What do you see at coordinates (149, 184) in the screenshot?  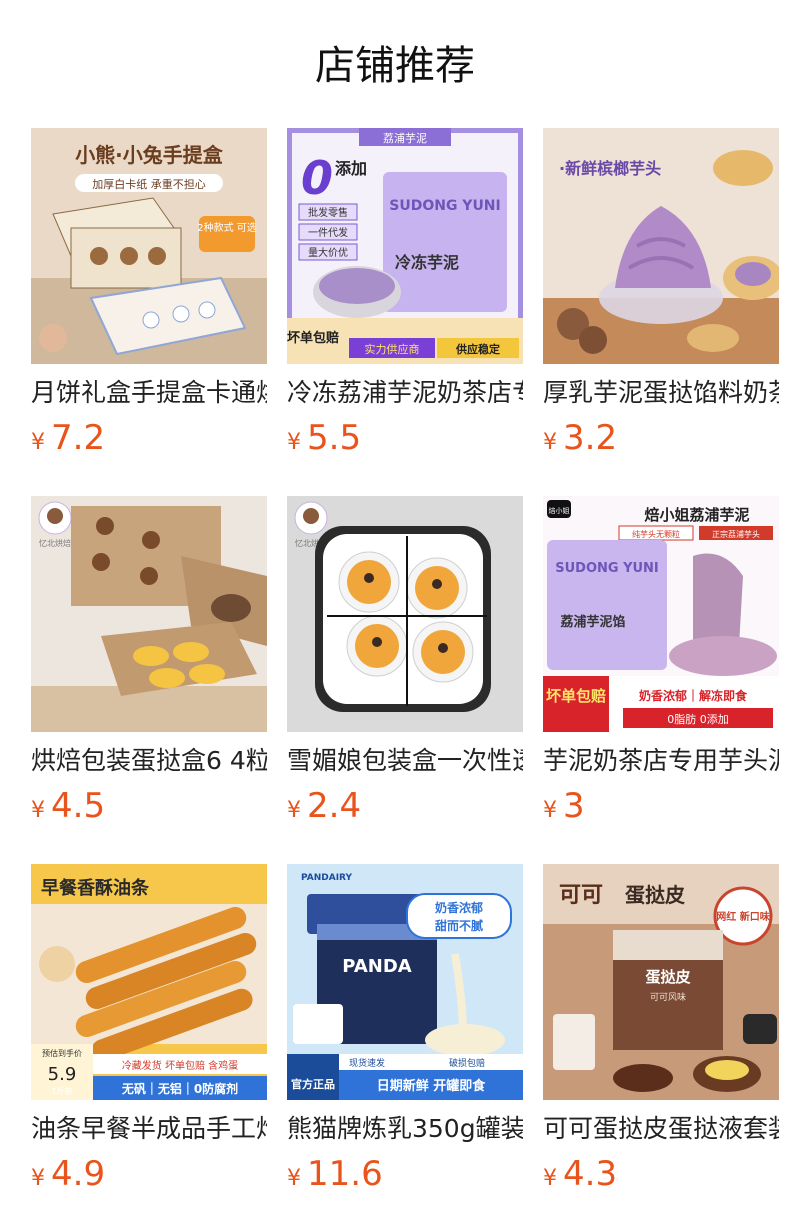 I see `image-subline: 加厚白卡纸 承重不担心` at bounding box center [149, 184].